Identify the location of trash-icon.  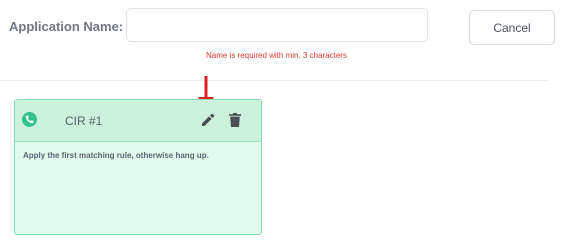
(235, 120).